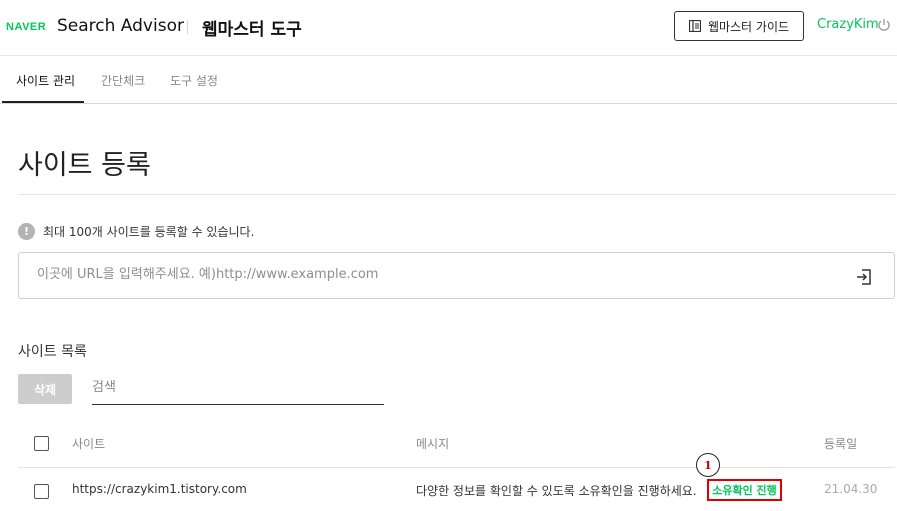  What do you see at coordinates (456, 467) in the screenshot?
I see `table-header-divider` at bounding box center [456, 467].